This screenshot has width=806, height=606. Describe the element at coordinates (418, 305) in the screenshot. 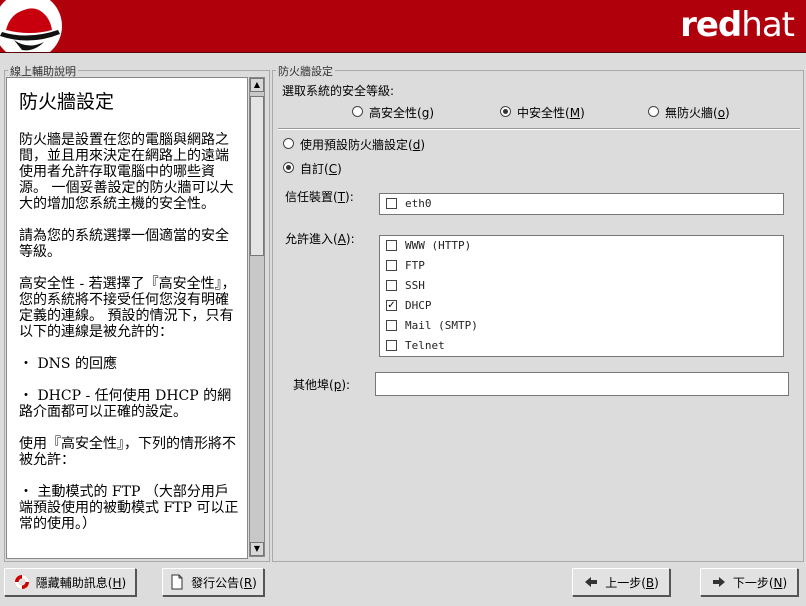

I see `service-name: DHCP` at that location.